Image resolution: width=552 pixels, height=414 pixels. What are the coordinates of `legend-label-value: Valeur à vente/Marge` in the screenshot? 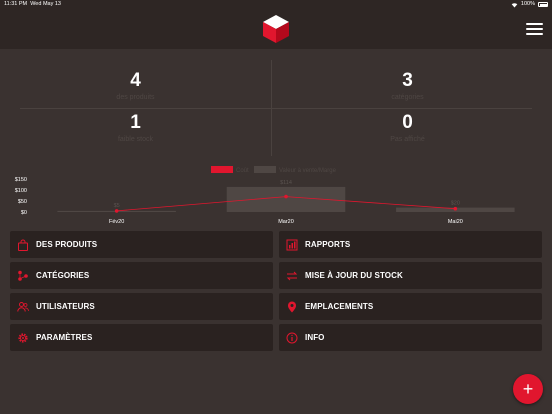 It's located at (308, 171).